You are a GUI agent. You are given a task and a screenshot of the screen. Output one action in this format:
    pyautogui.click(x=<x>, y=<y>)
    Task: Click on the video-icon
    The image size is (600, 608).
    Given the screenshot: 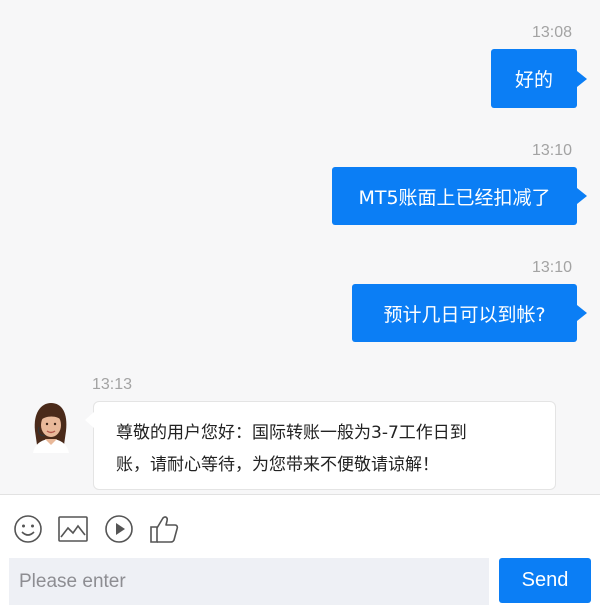 What is the action you would take?
    pyautogui.click(x=119, y=529)
    